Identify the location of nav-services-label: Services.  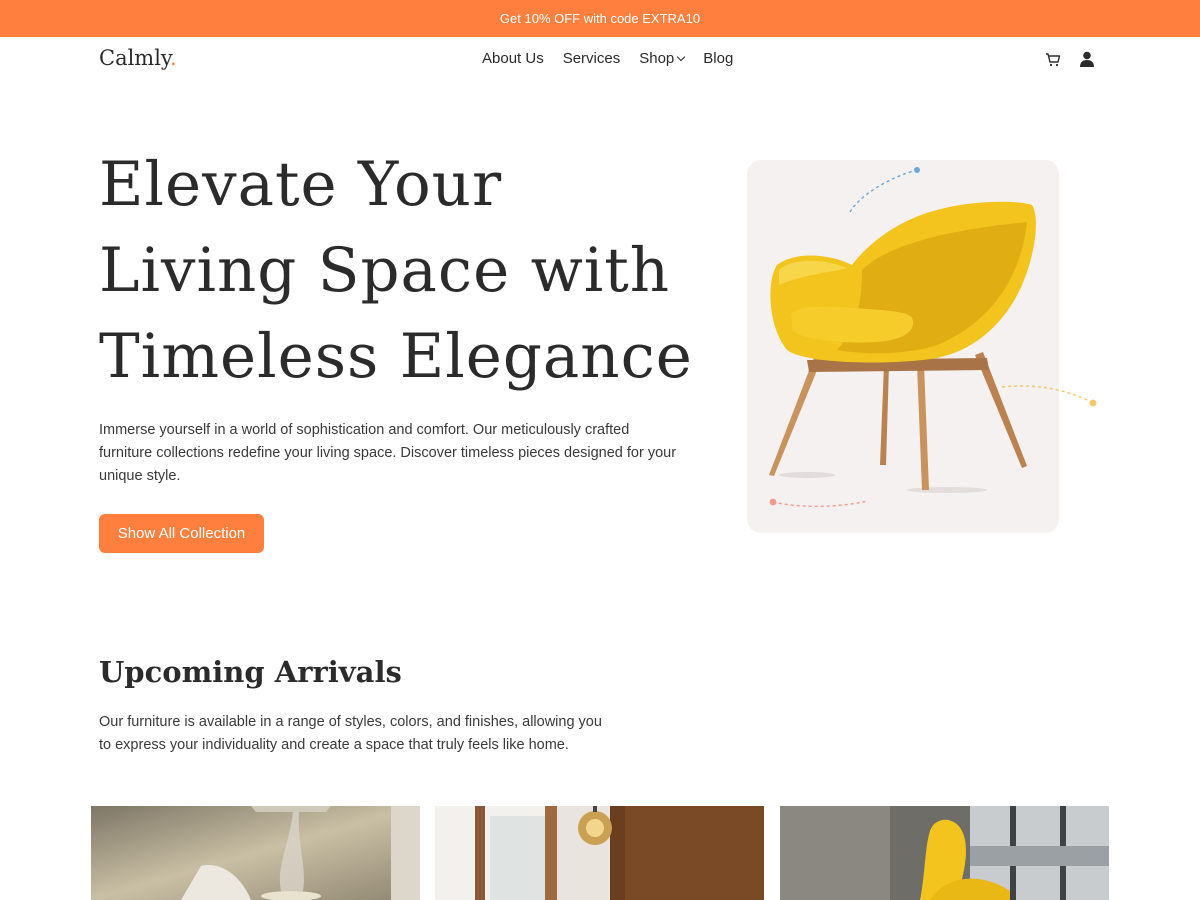
(591, 58).